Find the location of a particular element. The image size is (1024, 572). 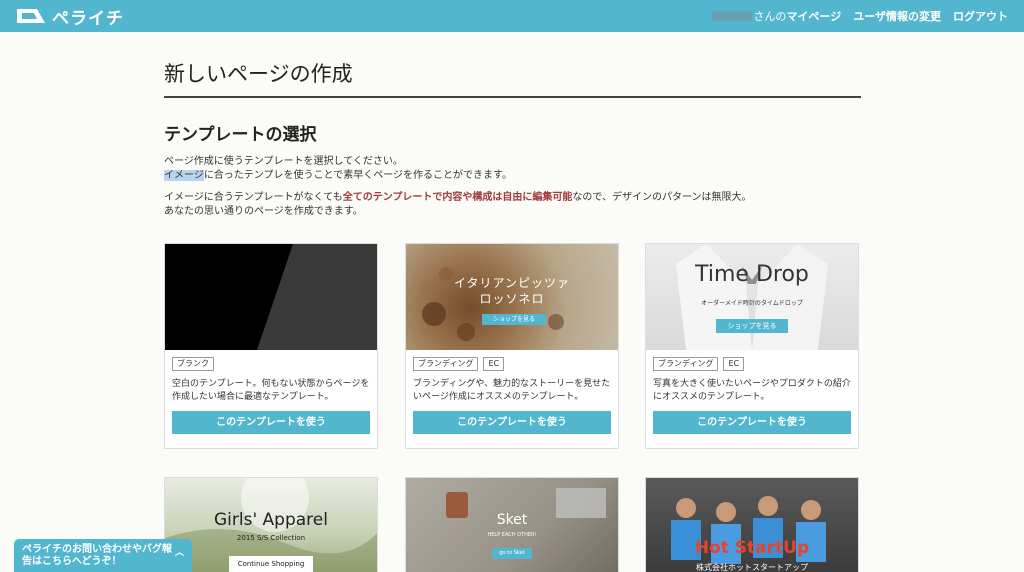

thumb-shop-button: Continue Shopping is located at coordinates (271, 564).